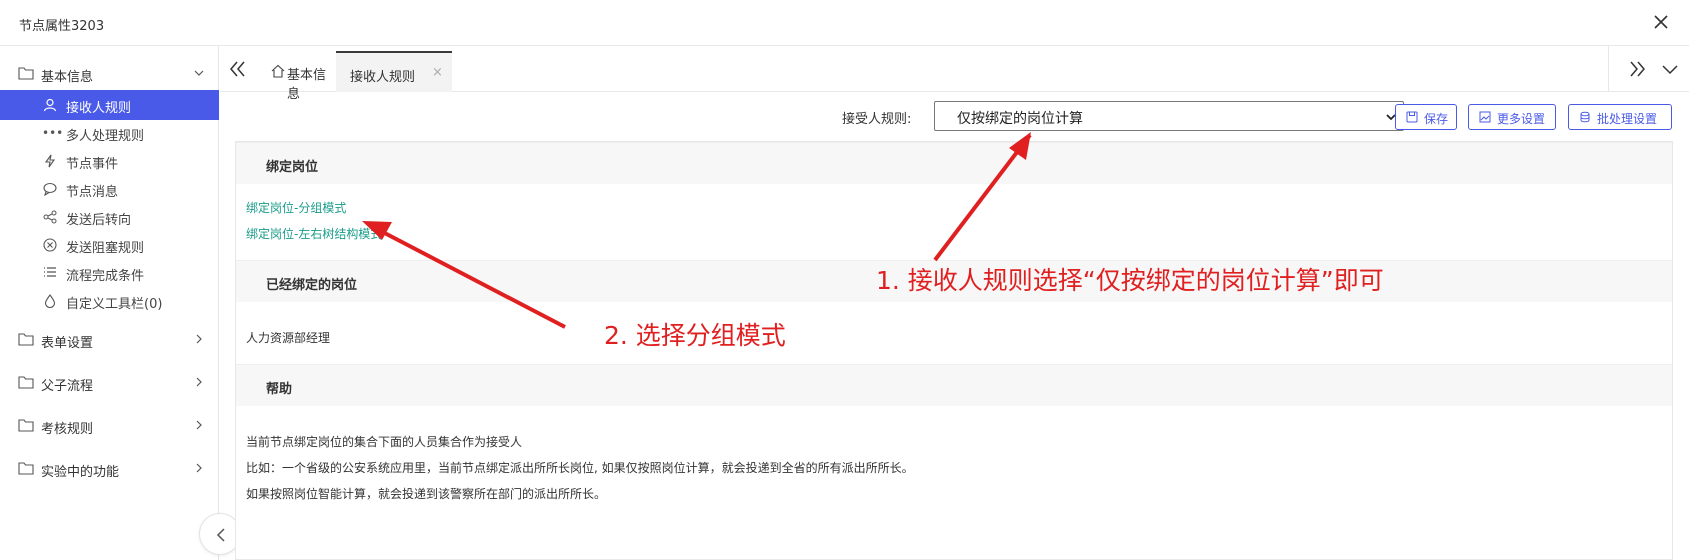 The height and width of the screenshot is (560, 1689). What do you see at coordinates (695, 335) in the screenshot?
I see `annotation-step2: 2. 选择分组模式` at bounding box center [695, 335].